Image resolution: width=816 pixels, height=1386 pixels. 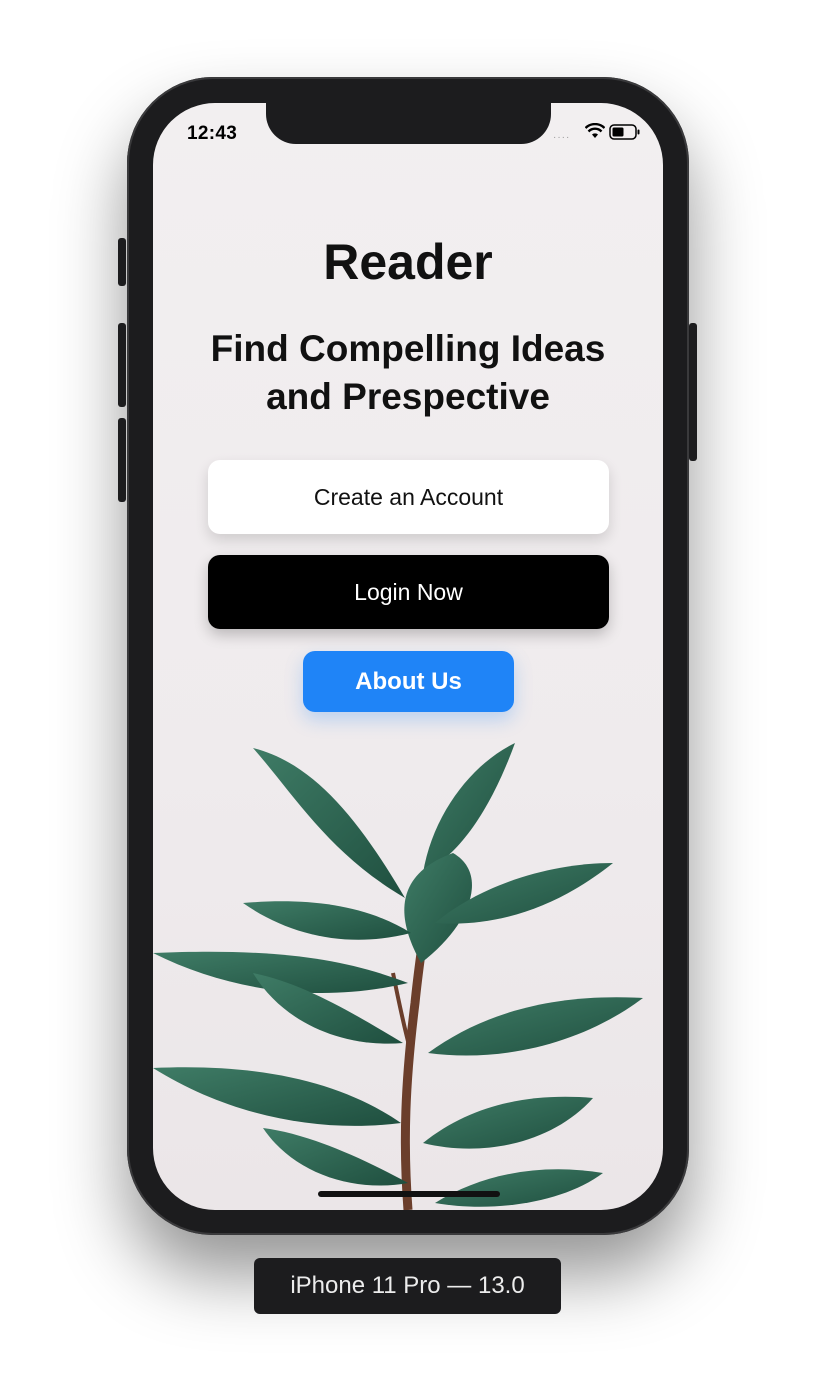 I want to click on volume-up-button, so click(x=122, y=365).